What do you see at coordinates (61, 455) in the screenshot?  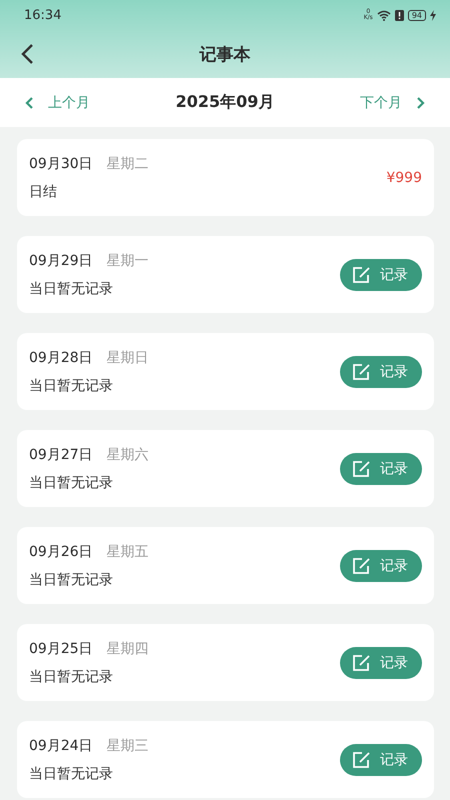 I see `entry-date: 09月27日` at bounding box center [61, 455].